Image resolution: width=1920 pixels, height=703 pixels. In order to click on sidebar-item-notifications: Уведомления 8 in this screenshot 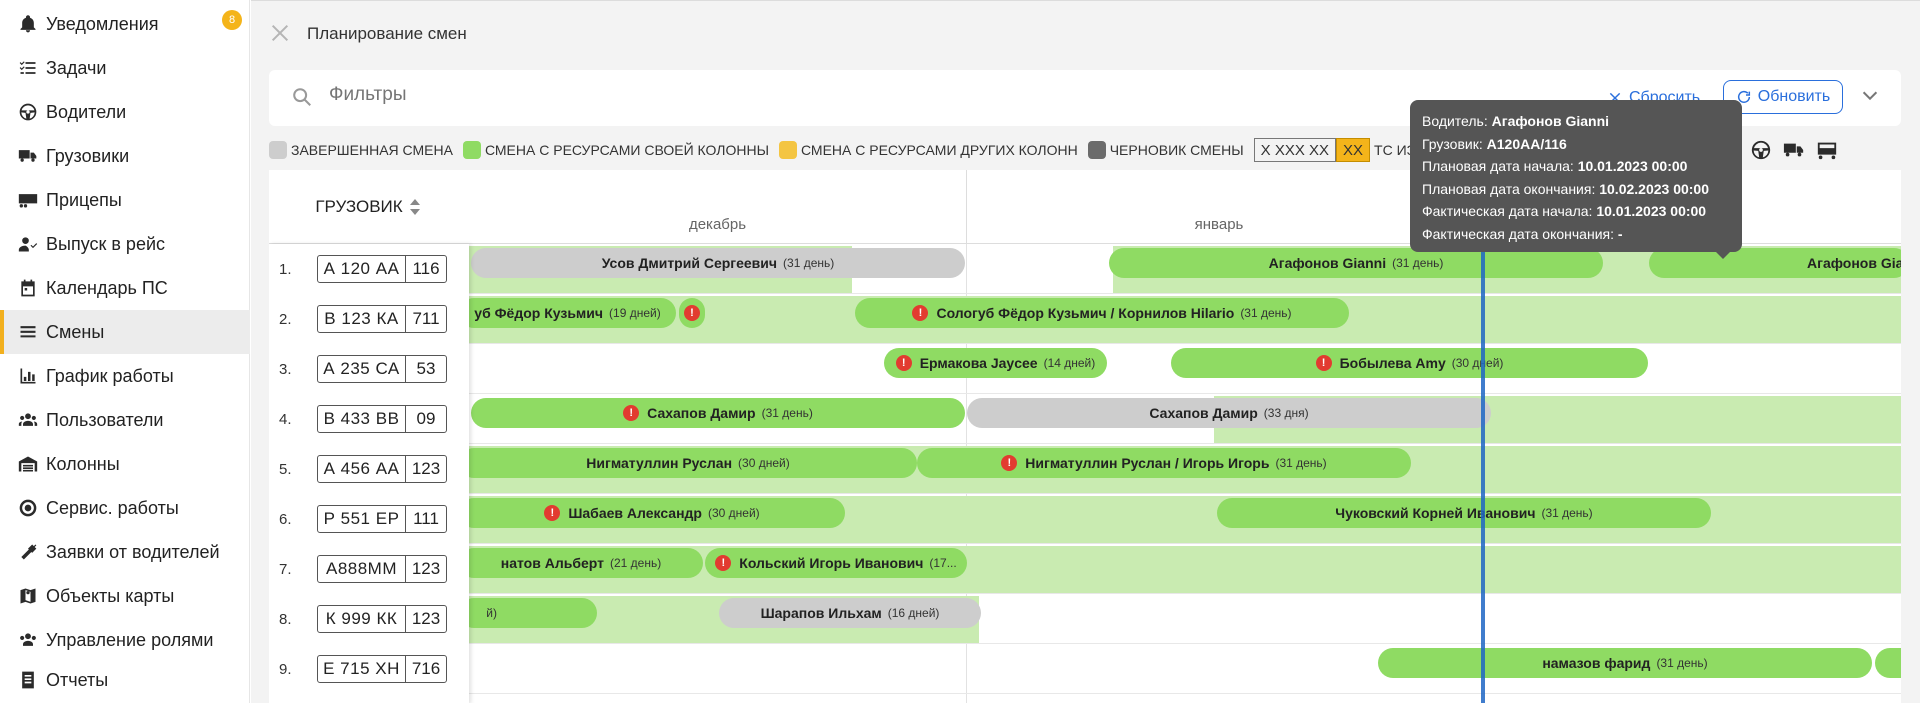, I will do `click(125, 24)`.